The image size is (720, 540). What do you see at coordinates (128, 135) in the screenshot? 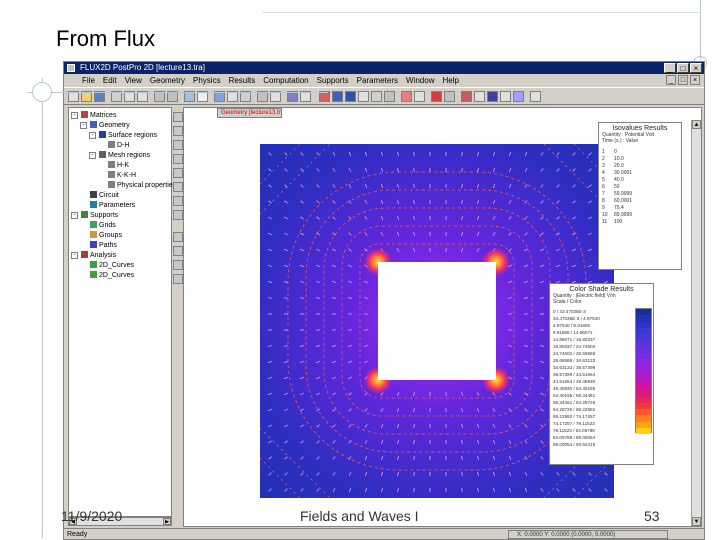
I see `tree-item: Surface regions` at bounding box center [128, 135].